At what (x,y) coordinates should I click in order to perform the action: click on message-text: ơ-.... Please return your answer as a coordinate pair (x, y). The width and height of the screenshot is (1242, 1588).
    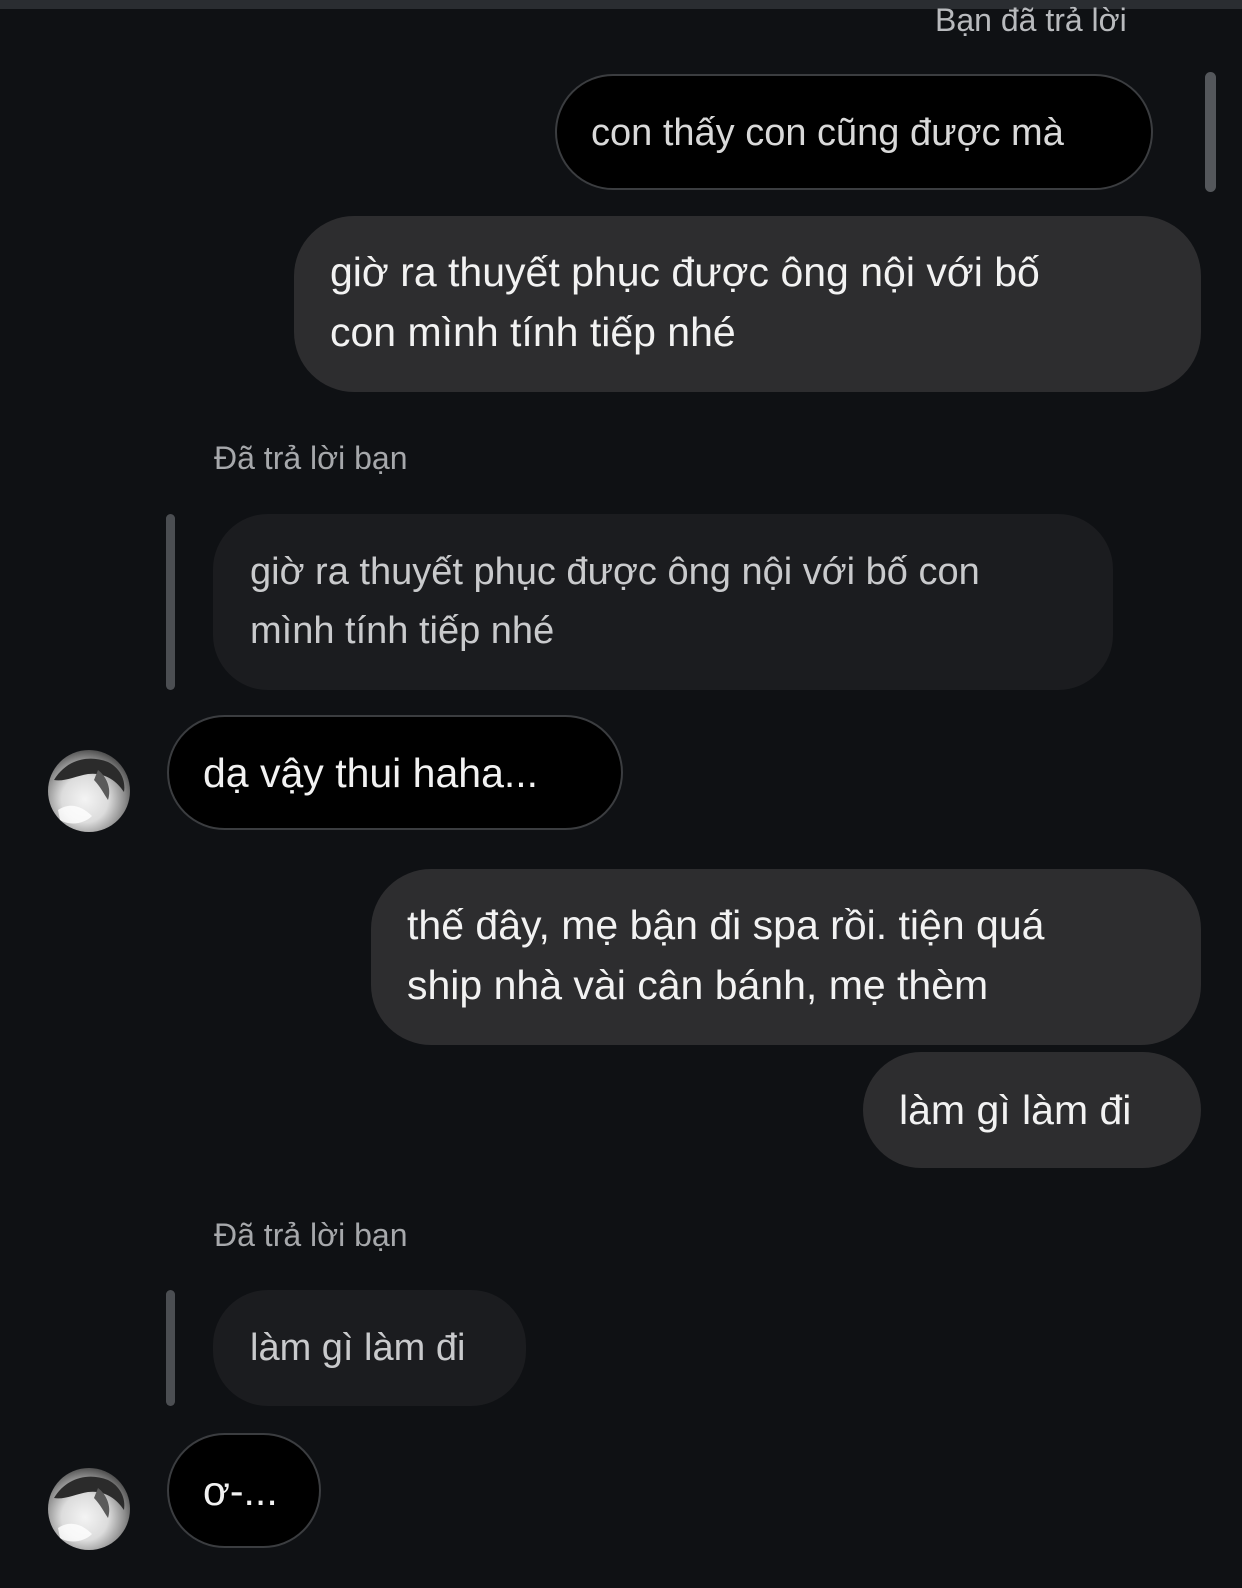
    Looking at the image, I should click on (240, 1491).